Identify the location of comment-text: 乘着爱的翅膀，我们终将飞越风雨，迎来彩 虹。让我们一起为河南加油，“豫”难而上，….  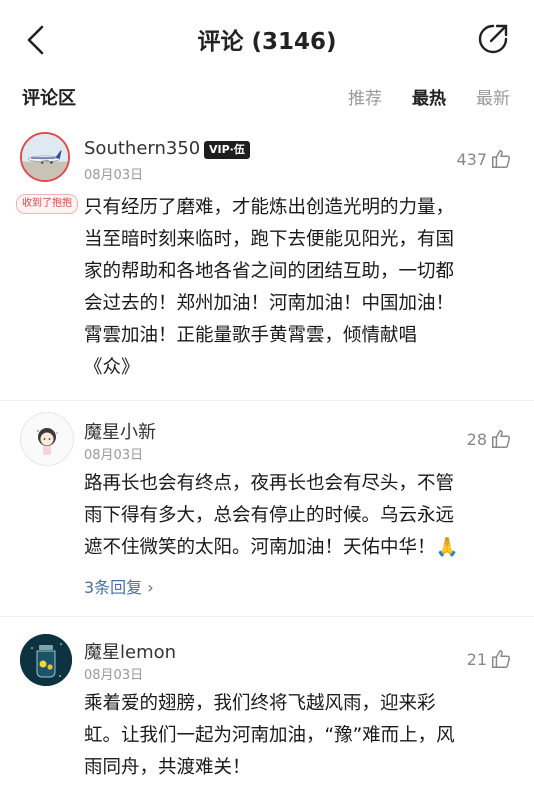
(299, 736).